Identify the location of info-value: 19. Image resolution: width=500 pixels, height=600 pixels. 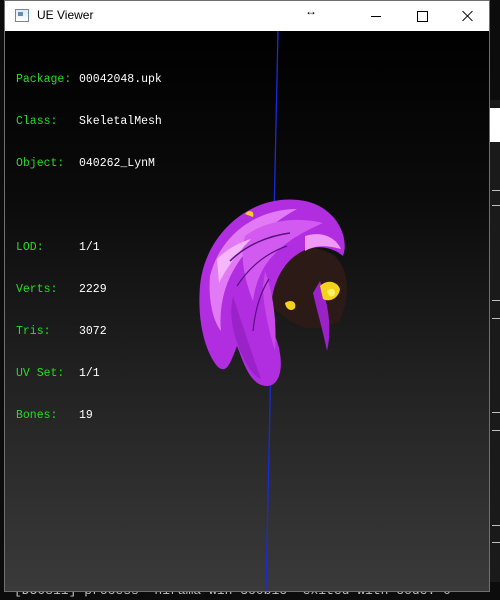
(86, 415).